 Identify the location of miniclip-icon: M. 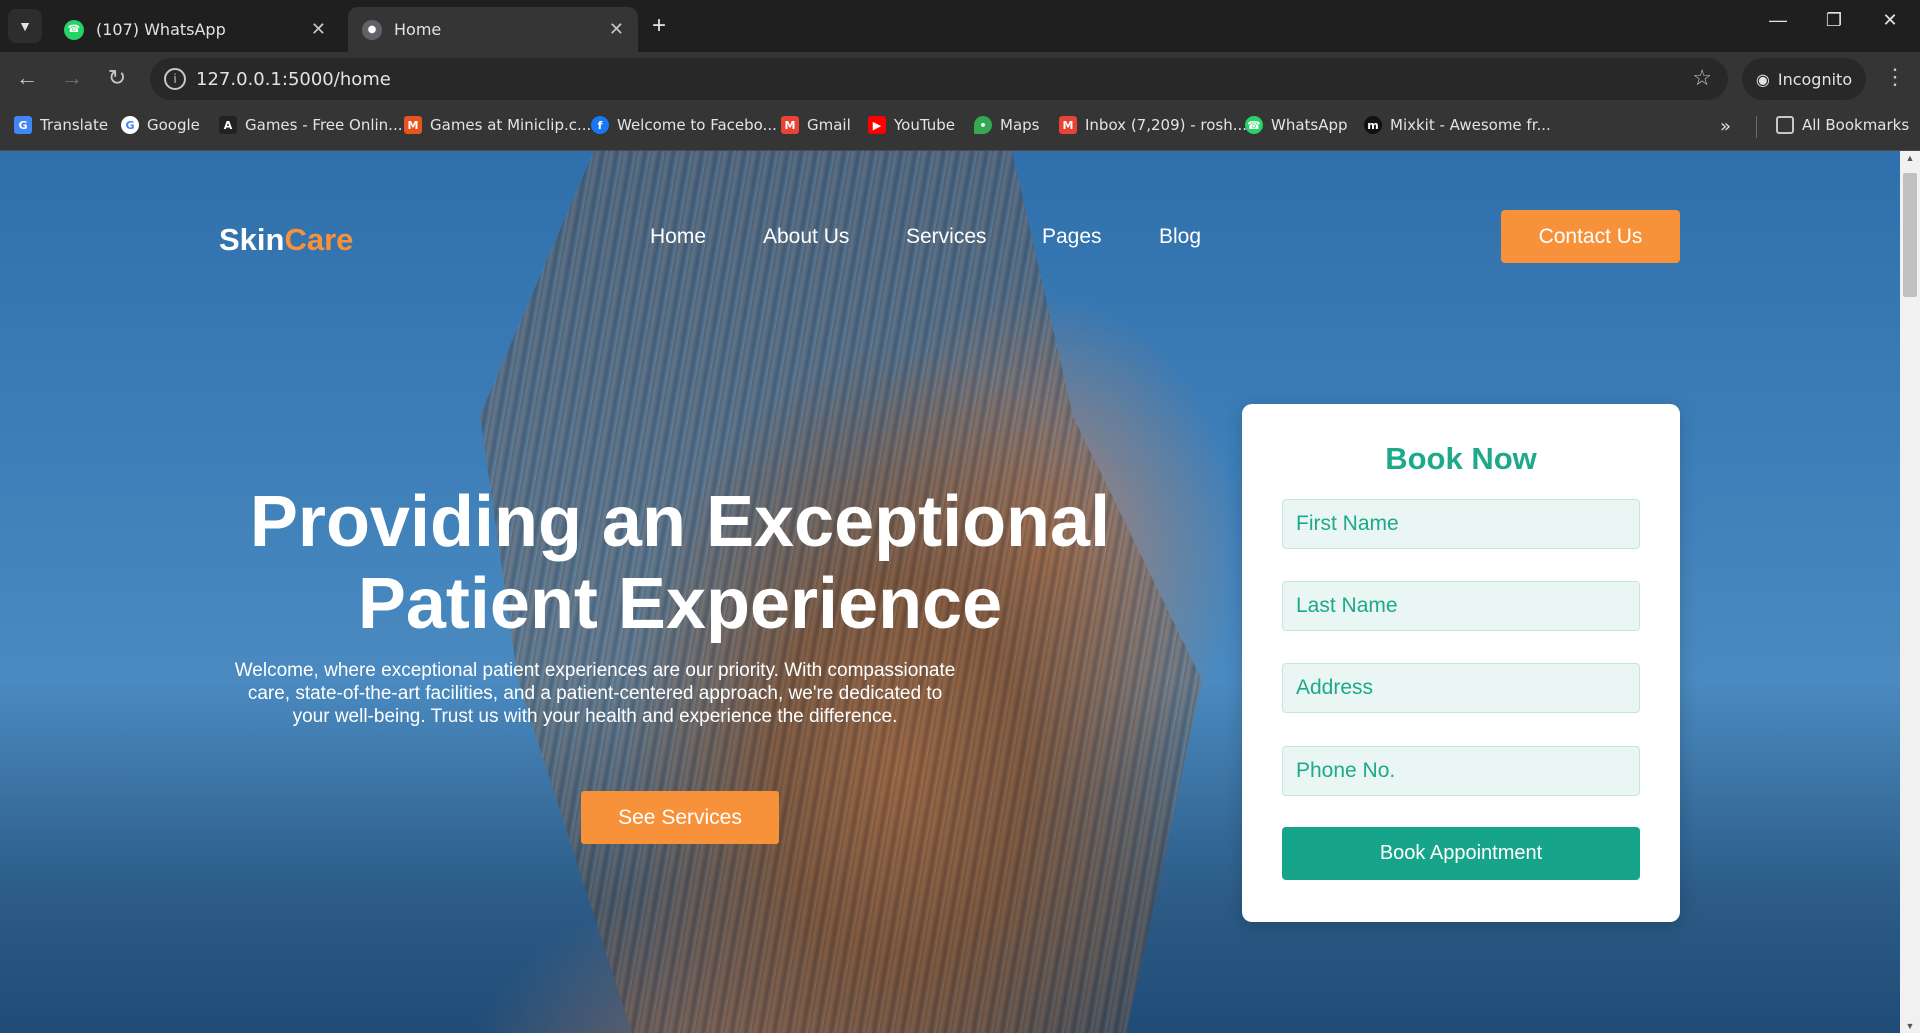
(413, 125).